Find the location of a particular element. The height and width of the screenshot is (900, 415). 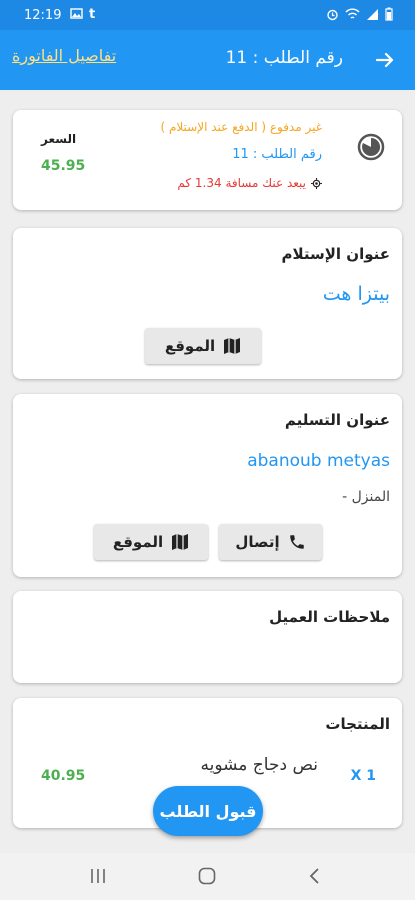

image-icon is located at coordinates (76, 13).